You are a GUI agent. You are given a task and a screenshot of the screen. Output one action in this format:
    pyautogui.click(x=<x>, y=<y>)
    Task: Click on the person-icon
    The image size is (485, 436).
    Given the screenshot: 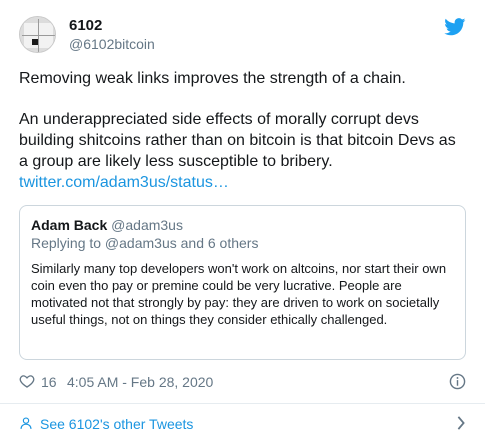 What is the action you would take?
    pyautogui.click(x=26, y=423)
    